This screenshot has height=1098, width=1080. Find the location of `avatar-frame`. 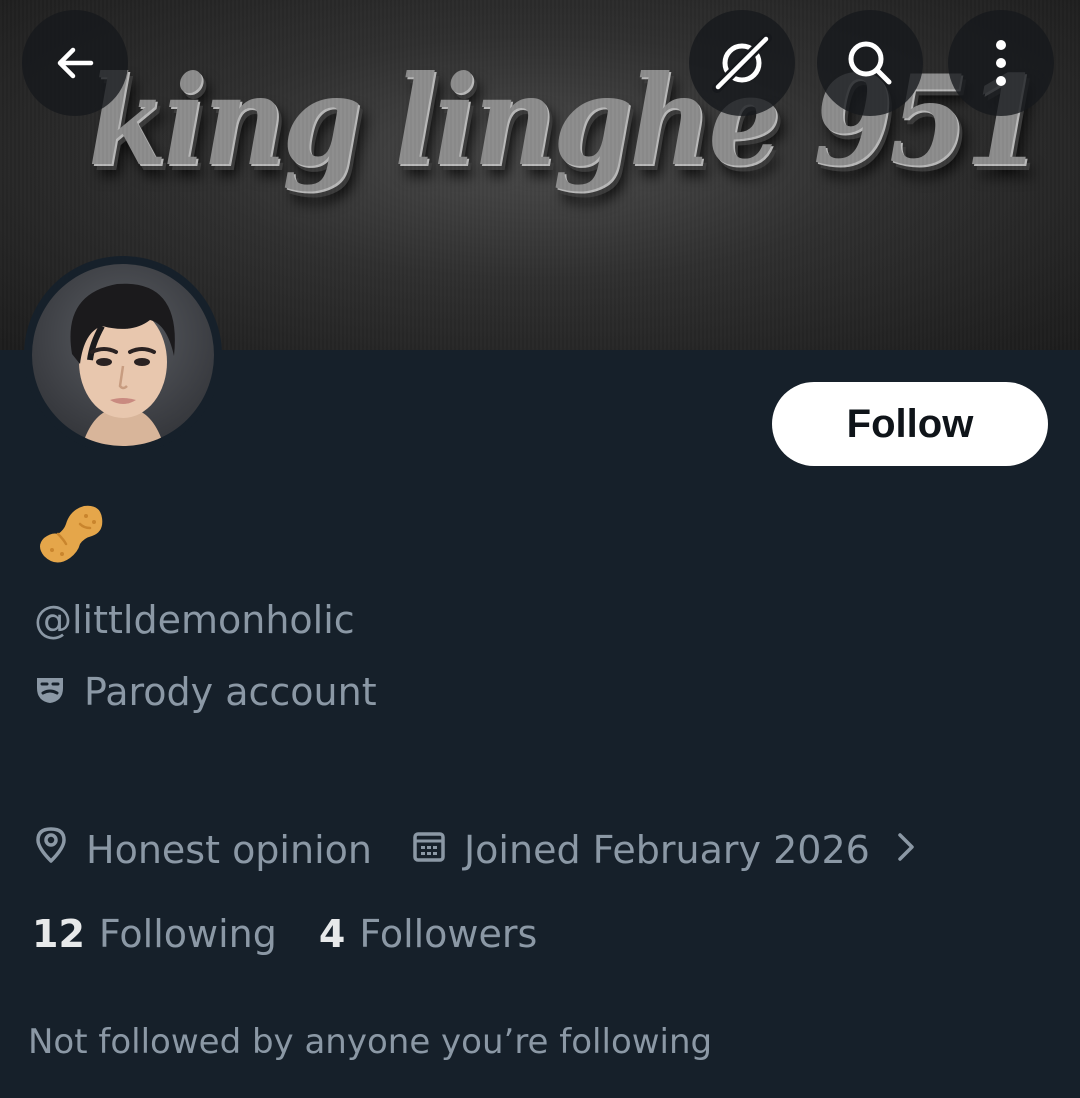

avatar-frame is located at coordinates (123, 355).